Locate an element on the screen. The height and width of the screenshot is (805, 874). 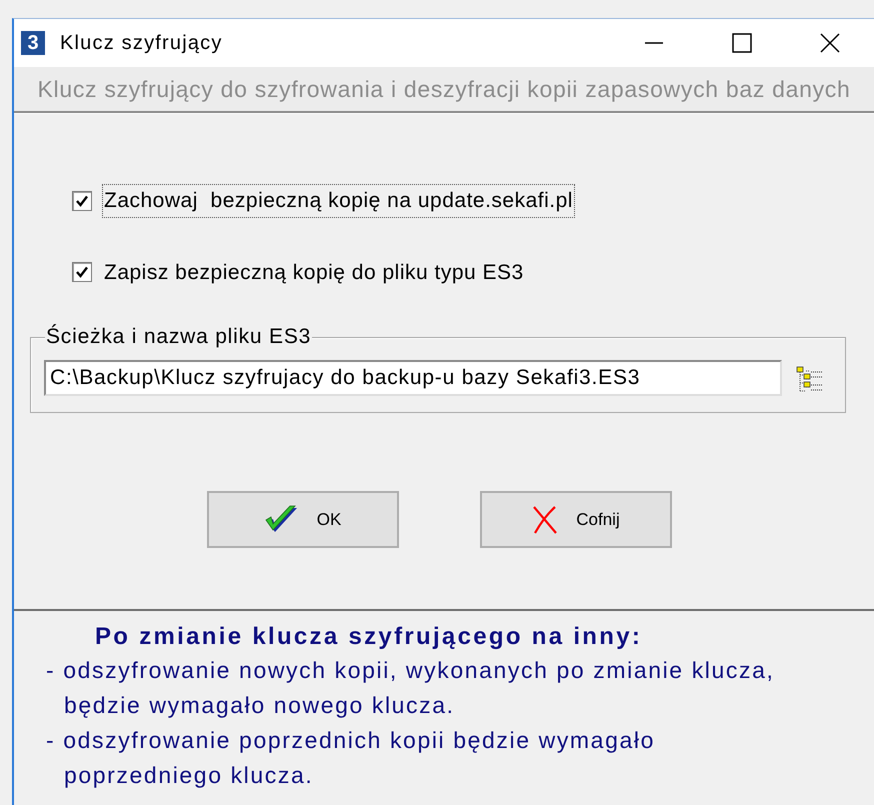
checkbox-label: Zapisz bezpieczną kopię do pliku typu ES3 is located at coordinates (314, 272).